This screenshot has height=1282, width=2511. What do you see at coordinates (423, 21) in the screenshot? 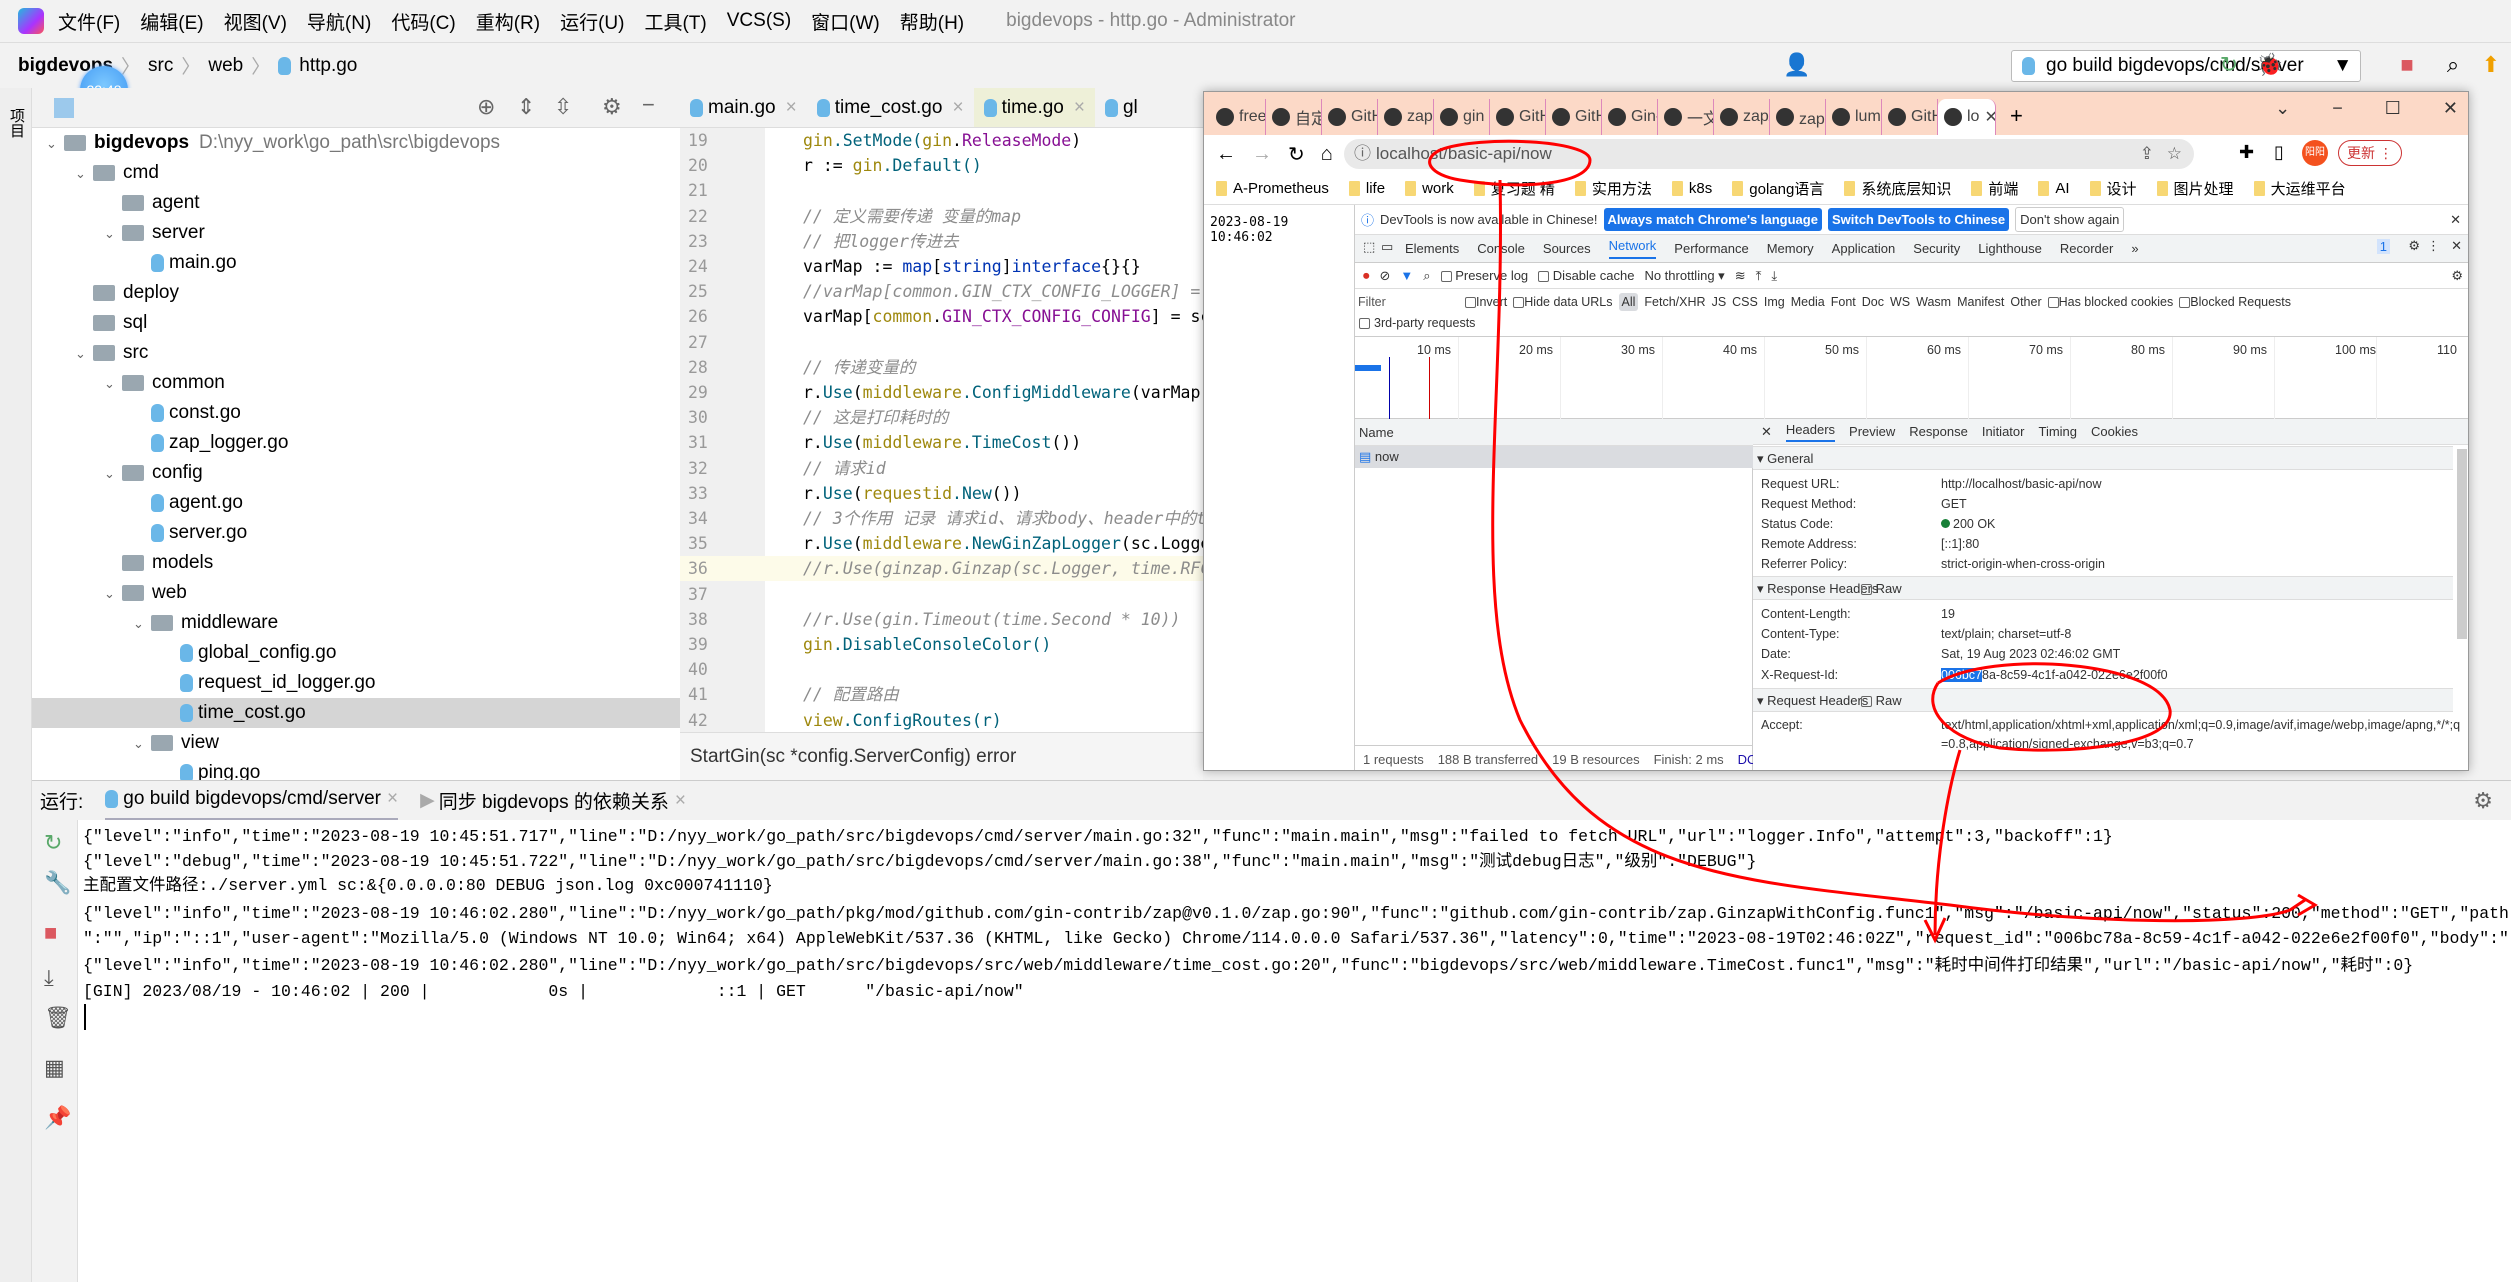
I see `menu-code: 代码(C)` at bounding box center [423, 21].